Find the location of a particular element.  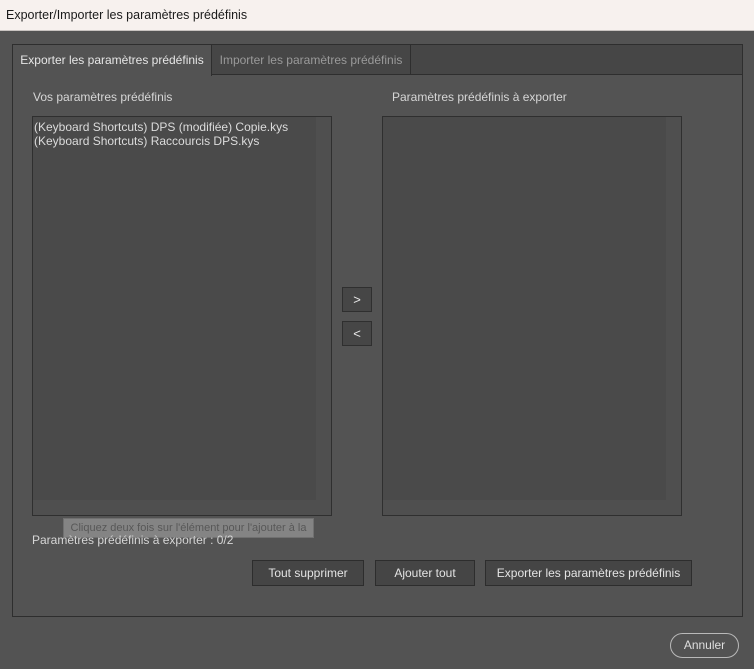

clear-all-button: Tout supprimer is located at coordinates (308, 573).